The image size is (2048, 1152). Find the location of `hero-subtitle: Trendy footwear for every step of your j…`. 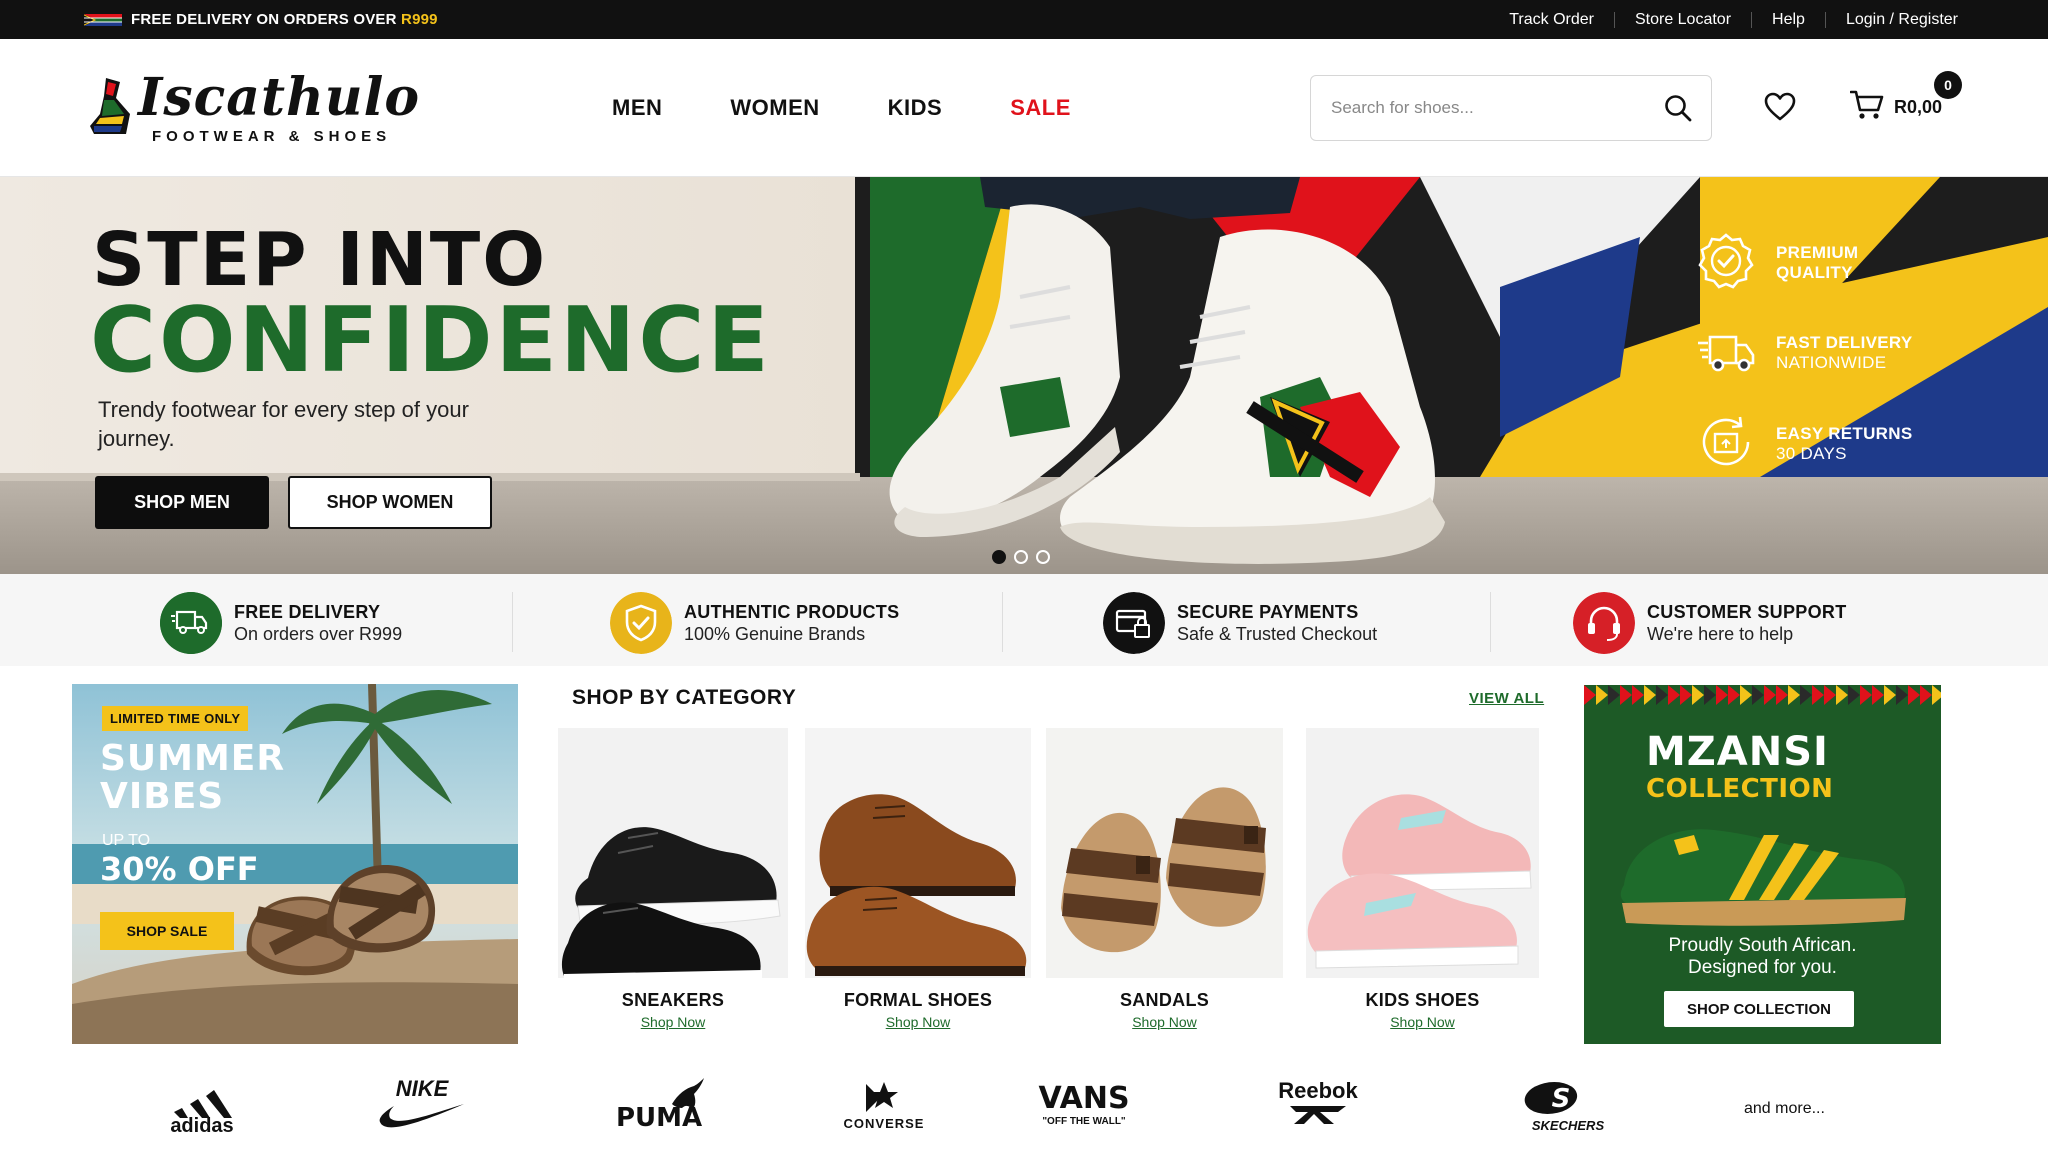

hero-subtitle: Trendy footwear for every step of your j… is located at coordinates (283, 424).